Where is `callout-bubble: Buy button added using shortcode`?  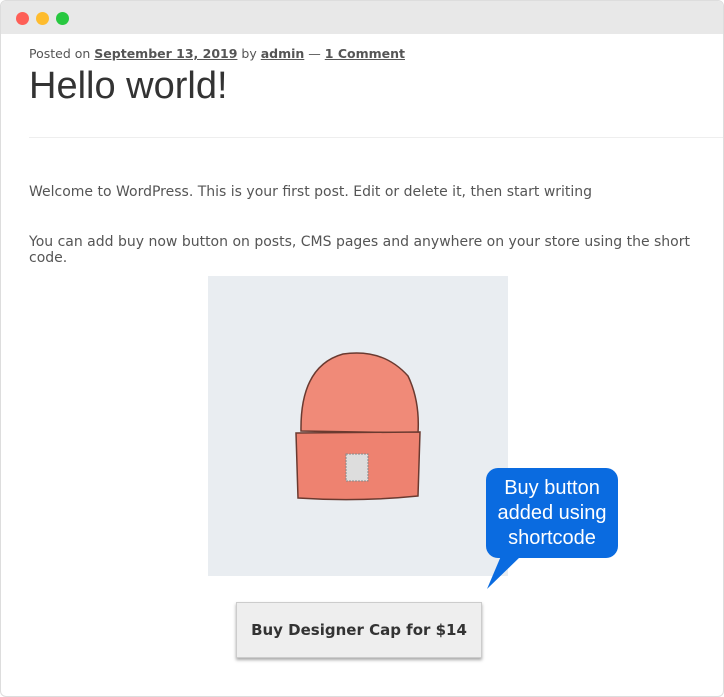 callout-bubble: Buy button added using shortcode is located at coordinates (552, 513).